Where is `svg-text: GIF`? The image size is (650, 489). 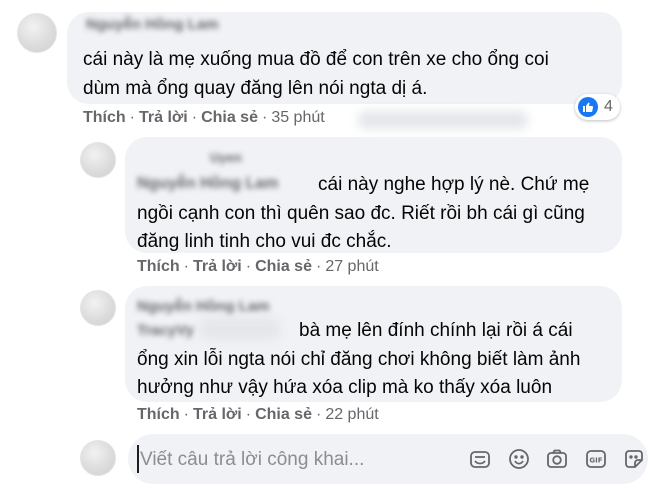
svg-text: GIF is located at coordinates (595, 461).